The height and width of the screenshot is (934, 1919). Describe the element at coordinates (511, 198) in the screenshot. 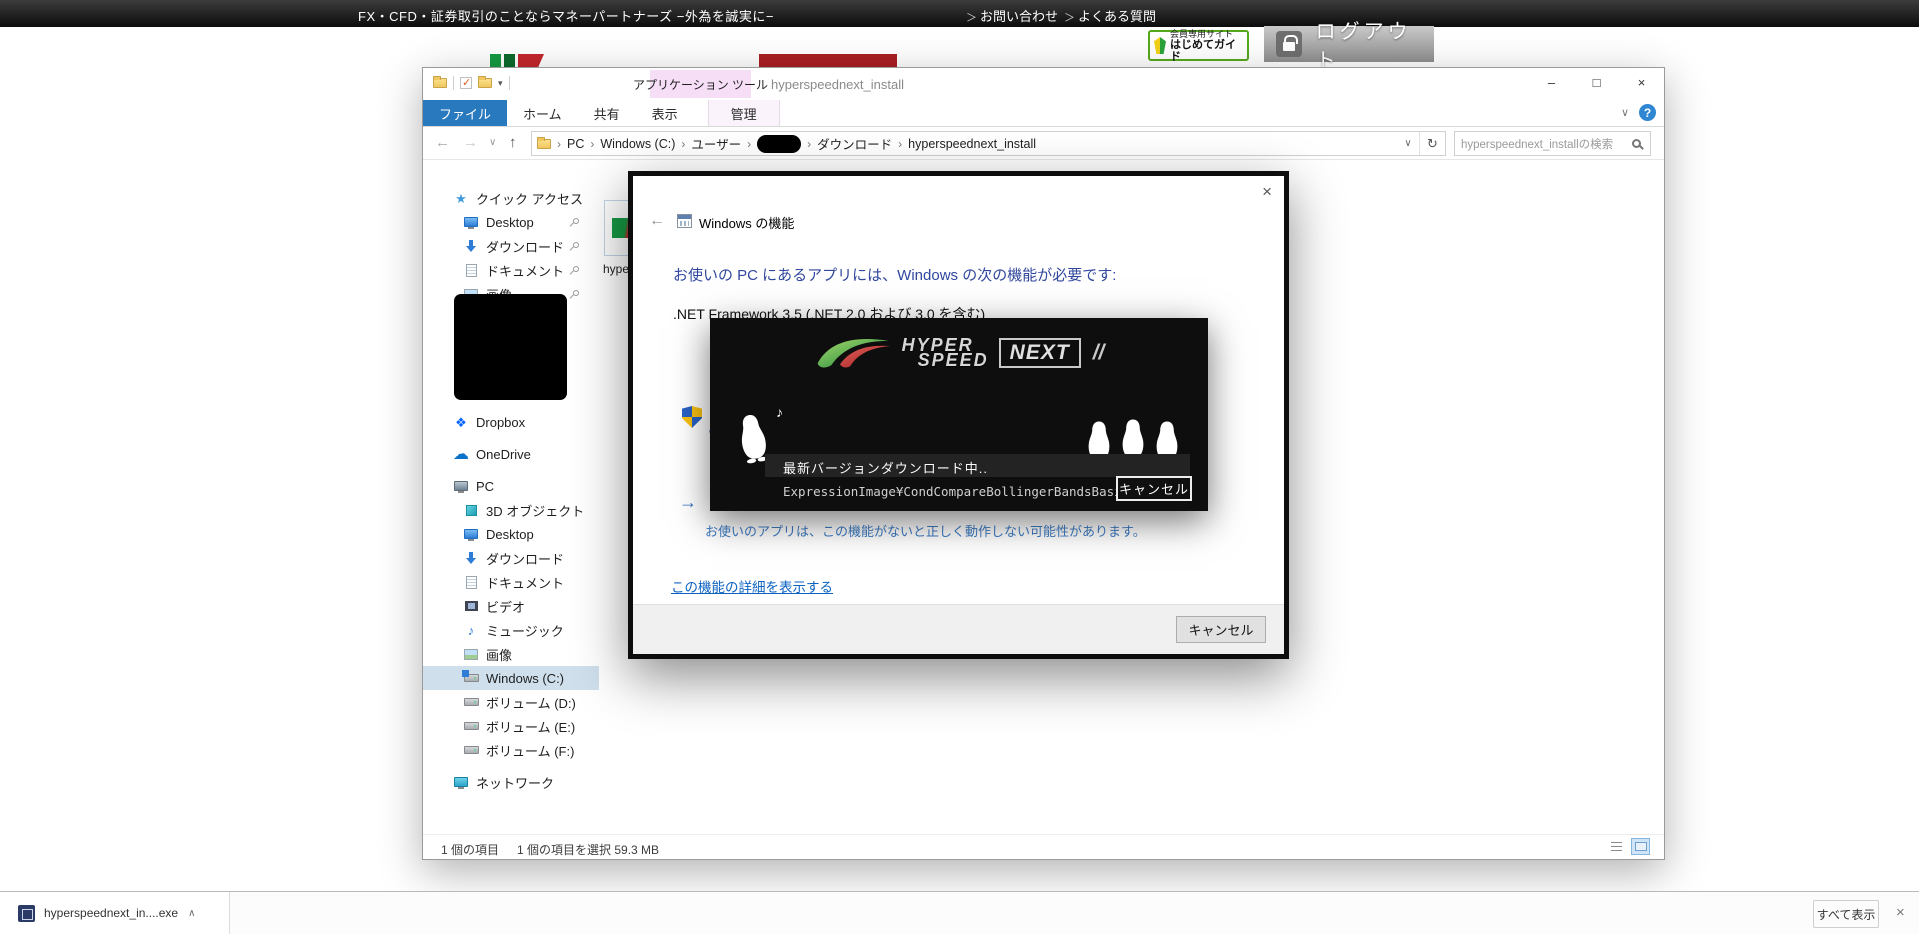

I see `sidebar-item-クイック アクセス: ★ クイック アクセス` at that location.